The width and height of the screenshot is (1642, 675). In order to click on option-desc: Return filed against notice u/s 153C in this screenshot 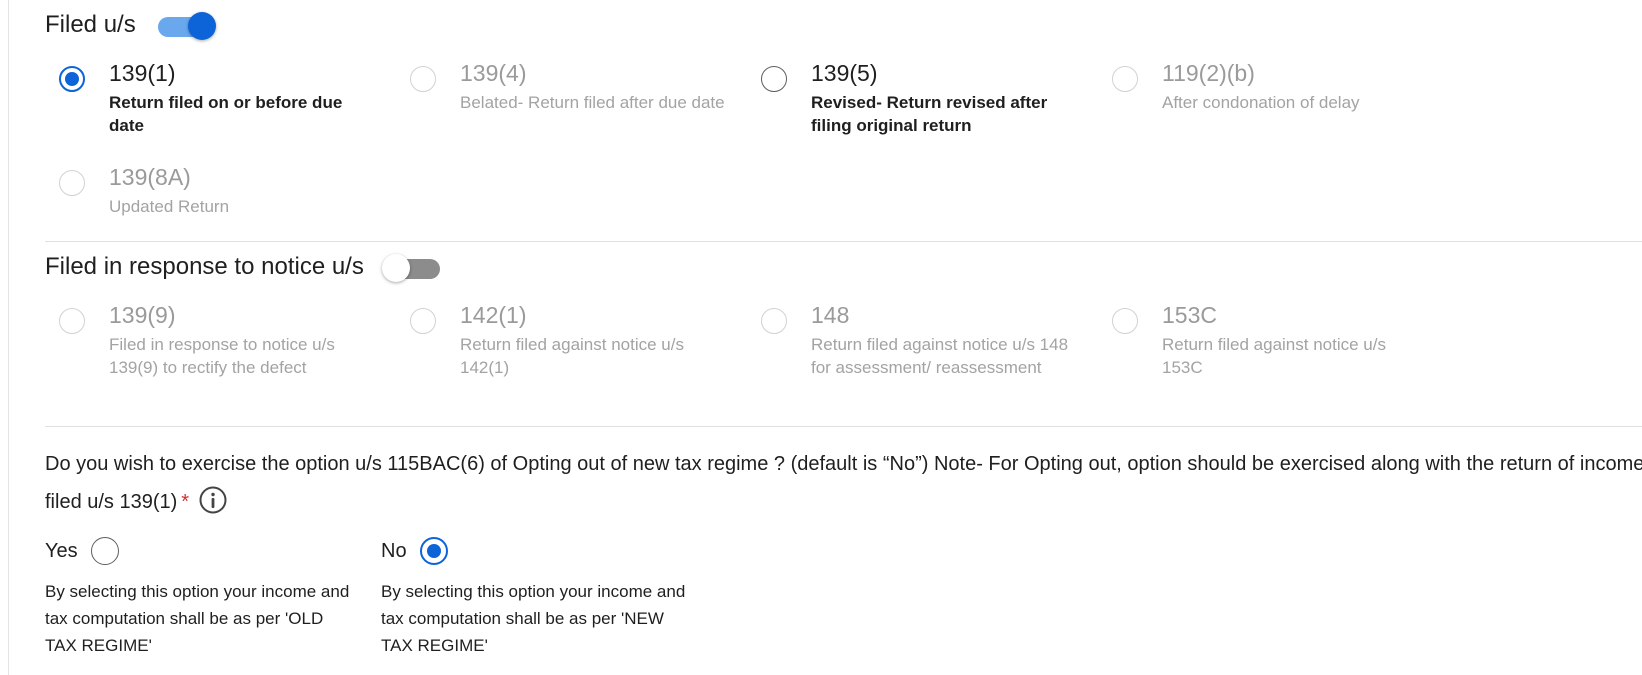, I will do `click(1274, 356)`.